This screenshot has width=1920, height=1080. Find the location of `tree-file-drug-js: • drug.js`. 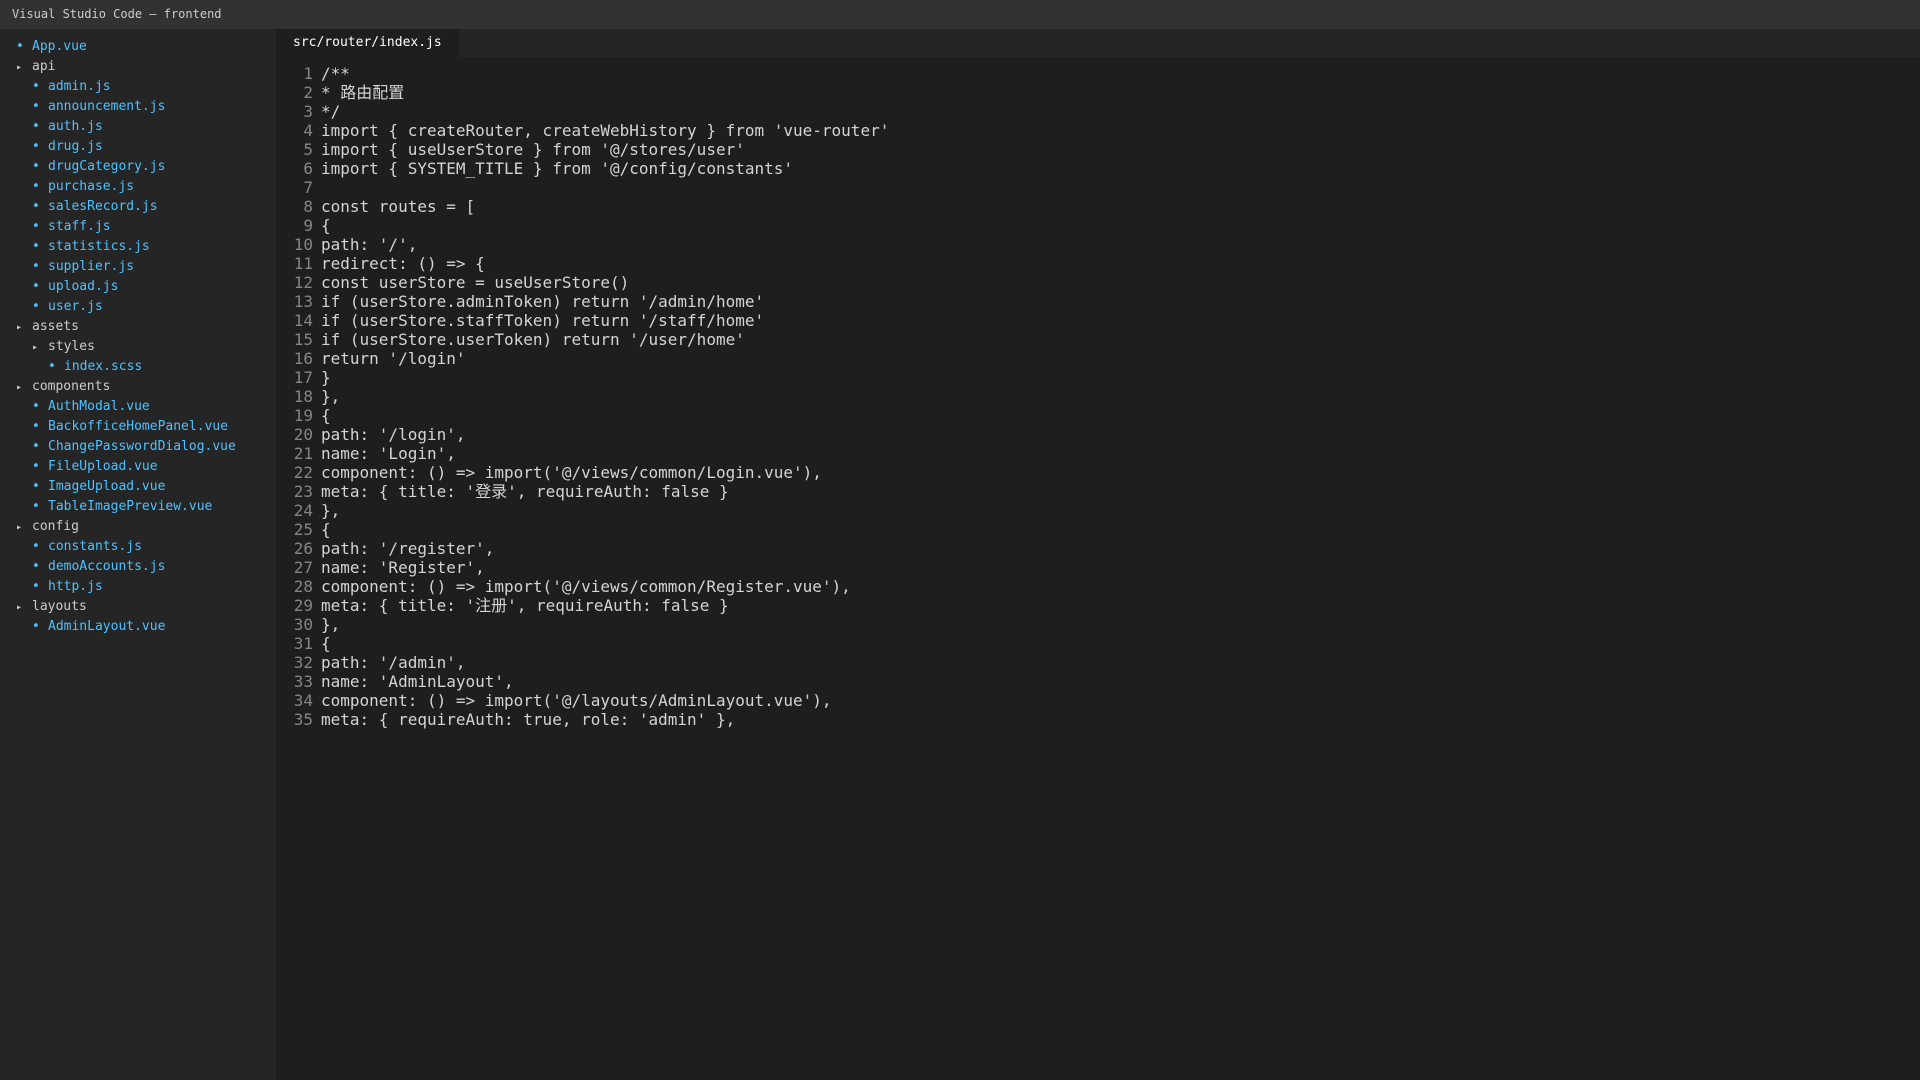

tree-file-drug-js: • drug.js is located at coordinates (138, 147).